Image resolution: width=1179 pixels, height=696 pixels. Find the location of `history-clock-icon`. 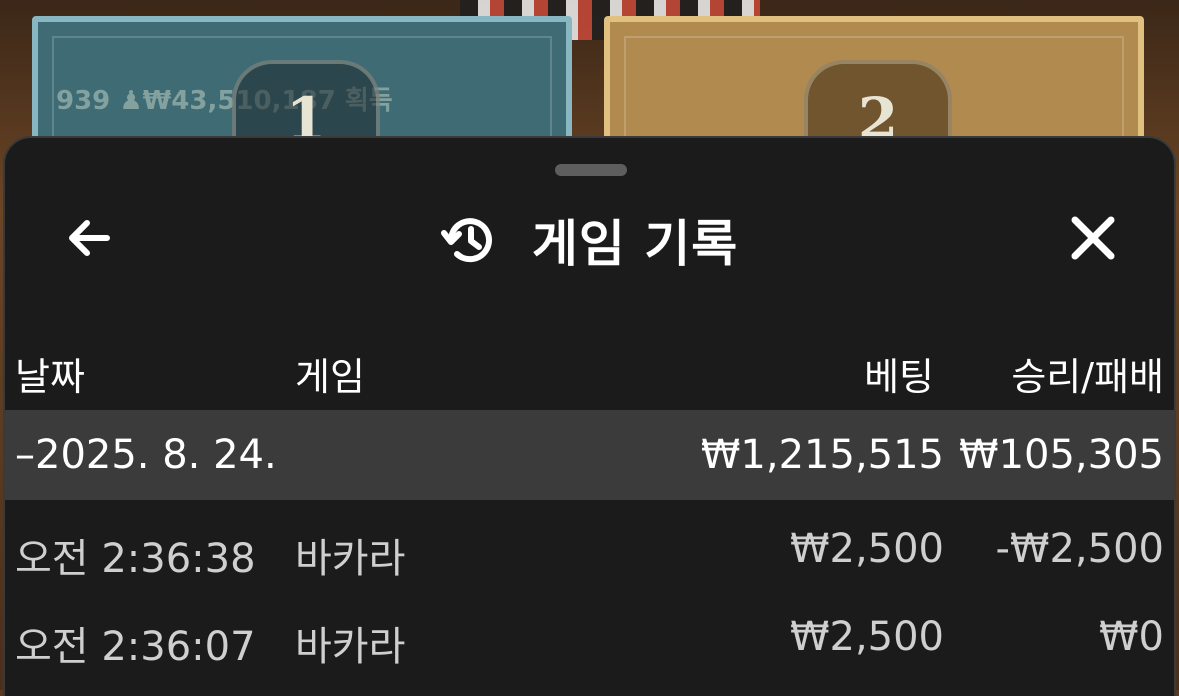

history-clock-icon is located at coordinates (466, 240).